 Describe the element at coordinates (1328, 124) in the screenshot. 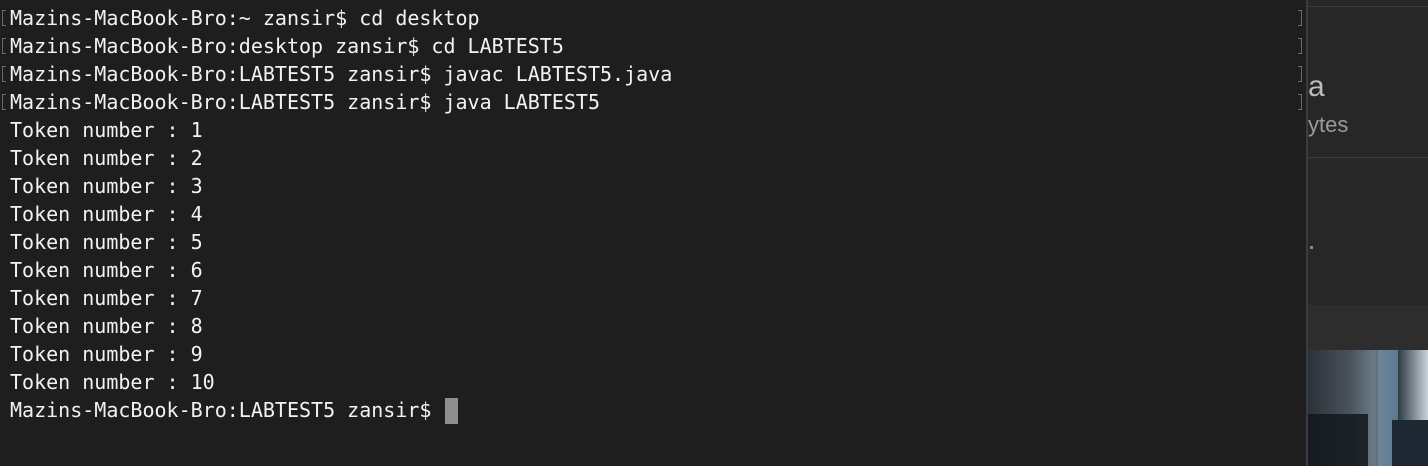

I see `partial-text: ytes` at that location.